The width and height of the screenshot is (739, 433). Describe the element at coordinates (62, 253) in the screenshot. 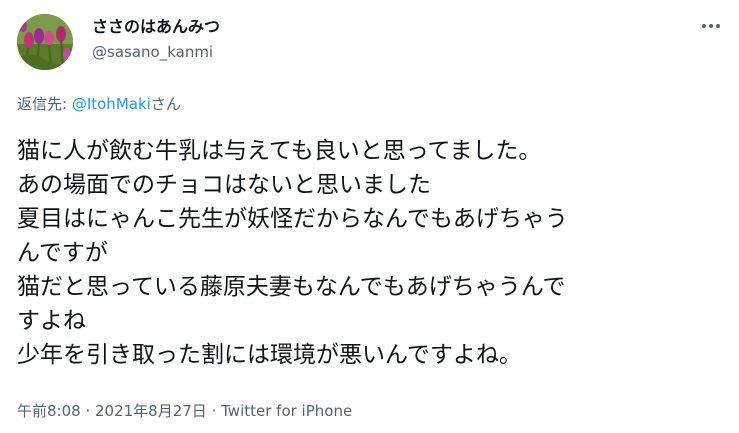

I see `tweet-text-line: んですが` at that location.